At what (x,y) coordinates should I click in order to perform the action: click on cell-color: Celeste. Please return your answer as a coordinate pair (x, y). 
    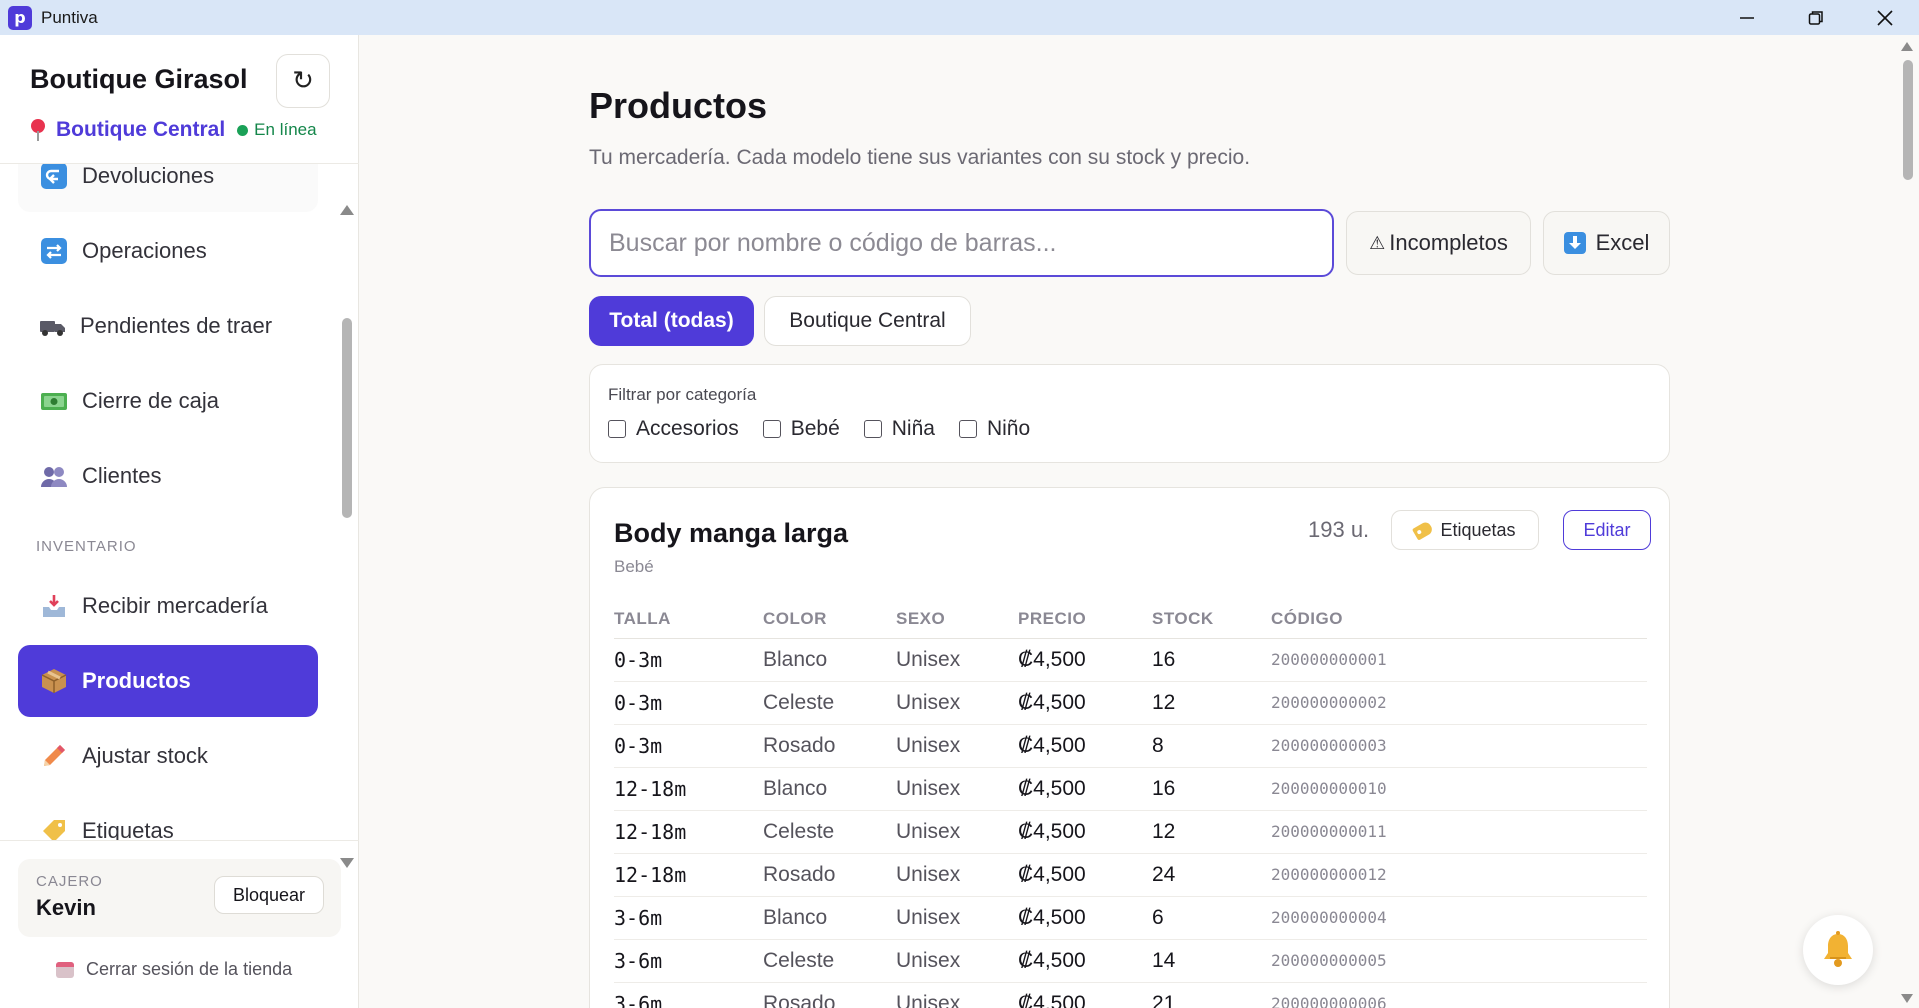
    Looking at the image, I should click on (829, 832).